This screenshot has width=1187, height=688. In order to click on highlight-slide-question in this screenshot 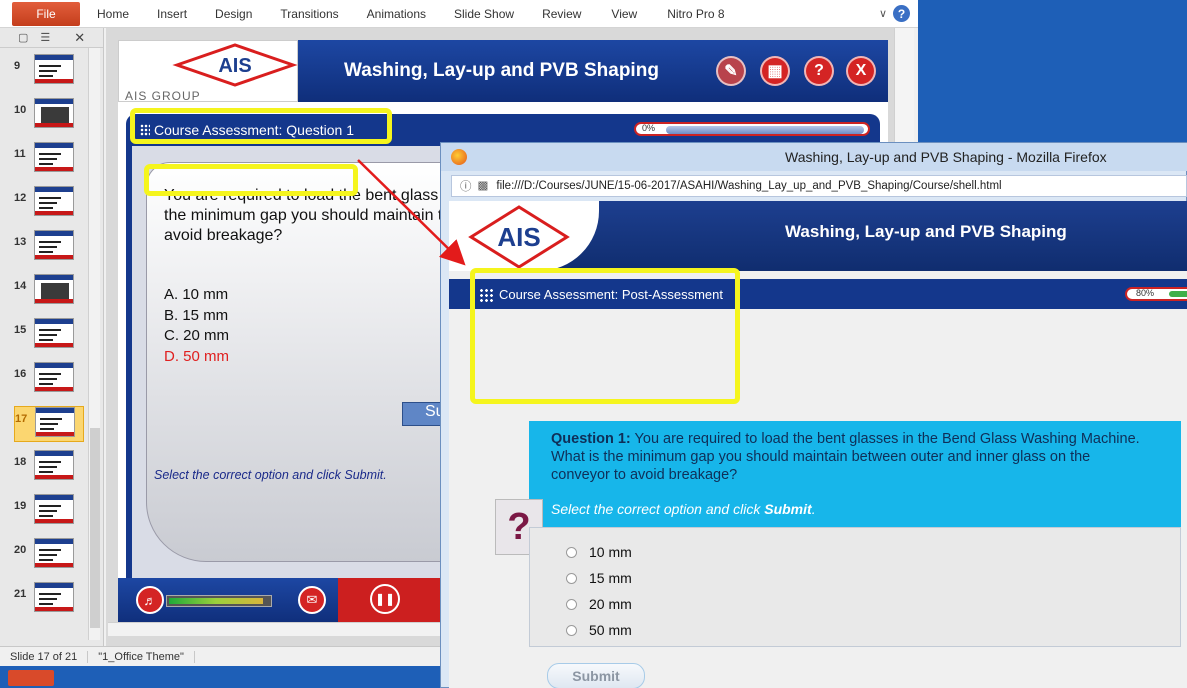, I will do `click(251, 180)`.